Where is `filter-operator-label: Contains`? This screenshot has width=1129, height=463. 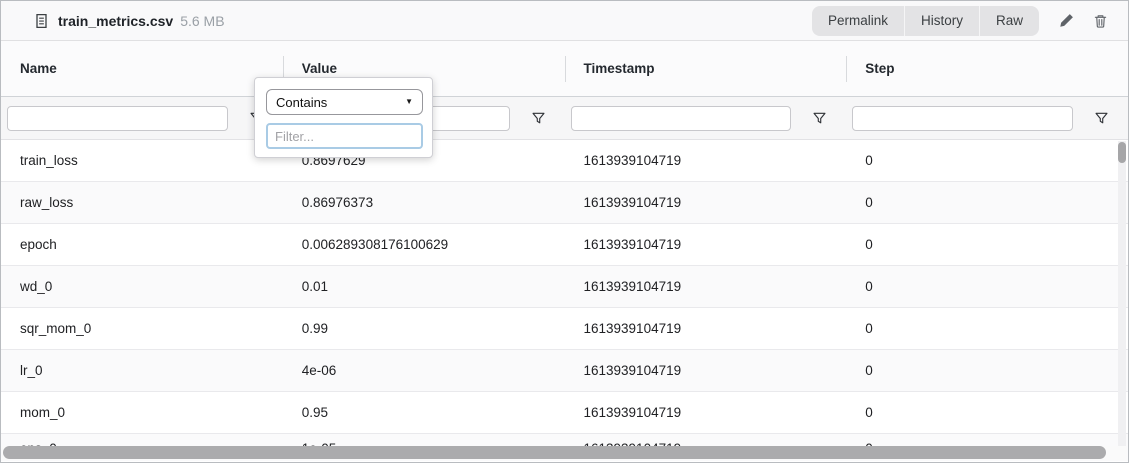
filter-operator-label: Contains is located at coordinates (302, 102).